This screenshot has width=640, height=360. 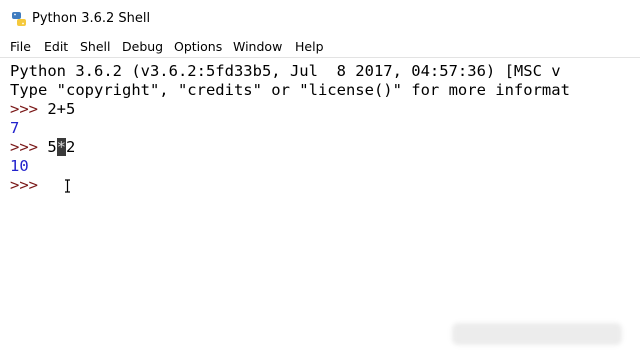 What do you see at coordinates (257, 47) in the screenshot?
I see `menu-window: Window` at bounding box center [257, 47].